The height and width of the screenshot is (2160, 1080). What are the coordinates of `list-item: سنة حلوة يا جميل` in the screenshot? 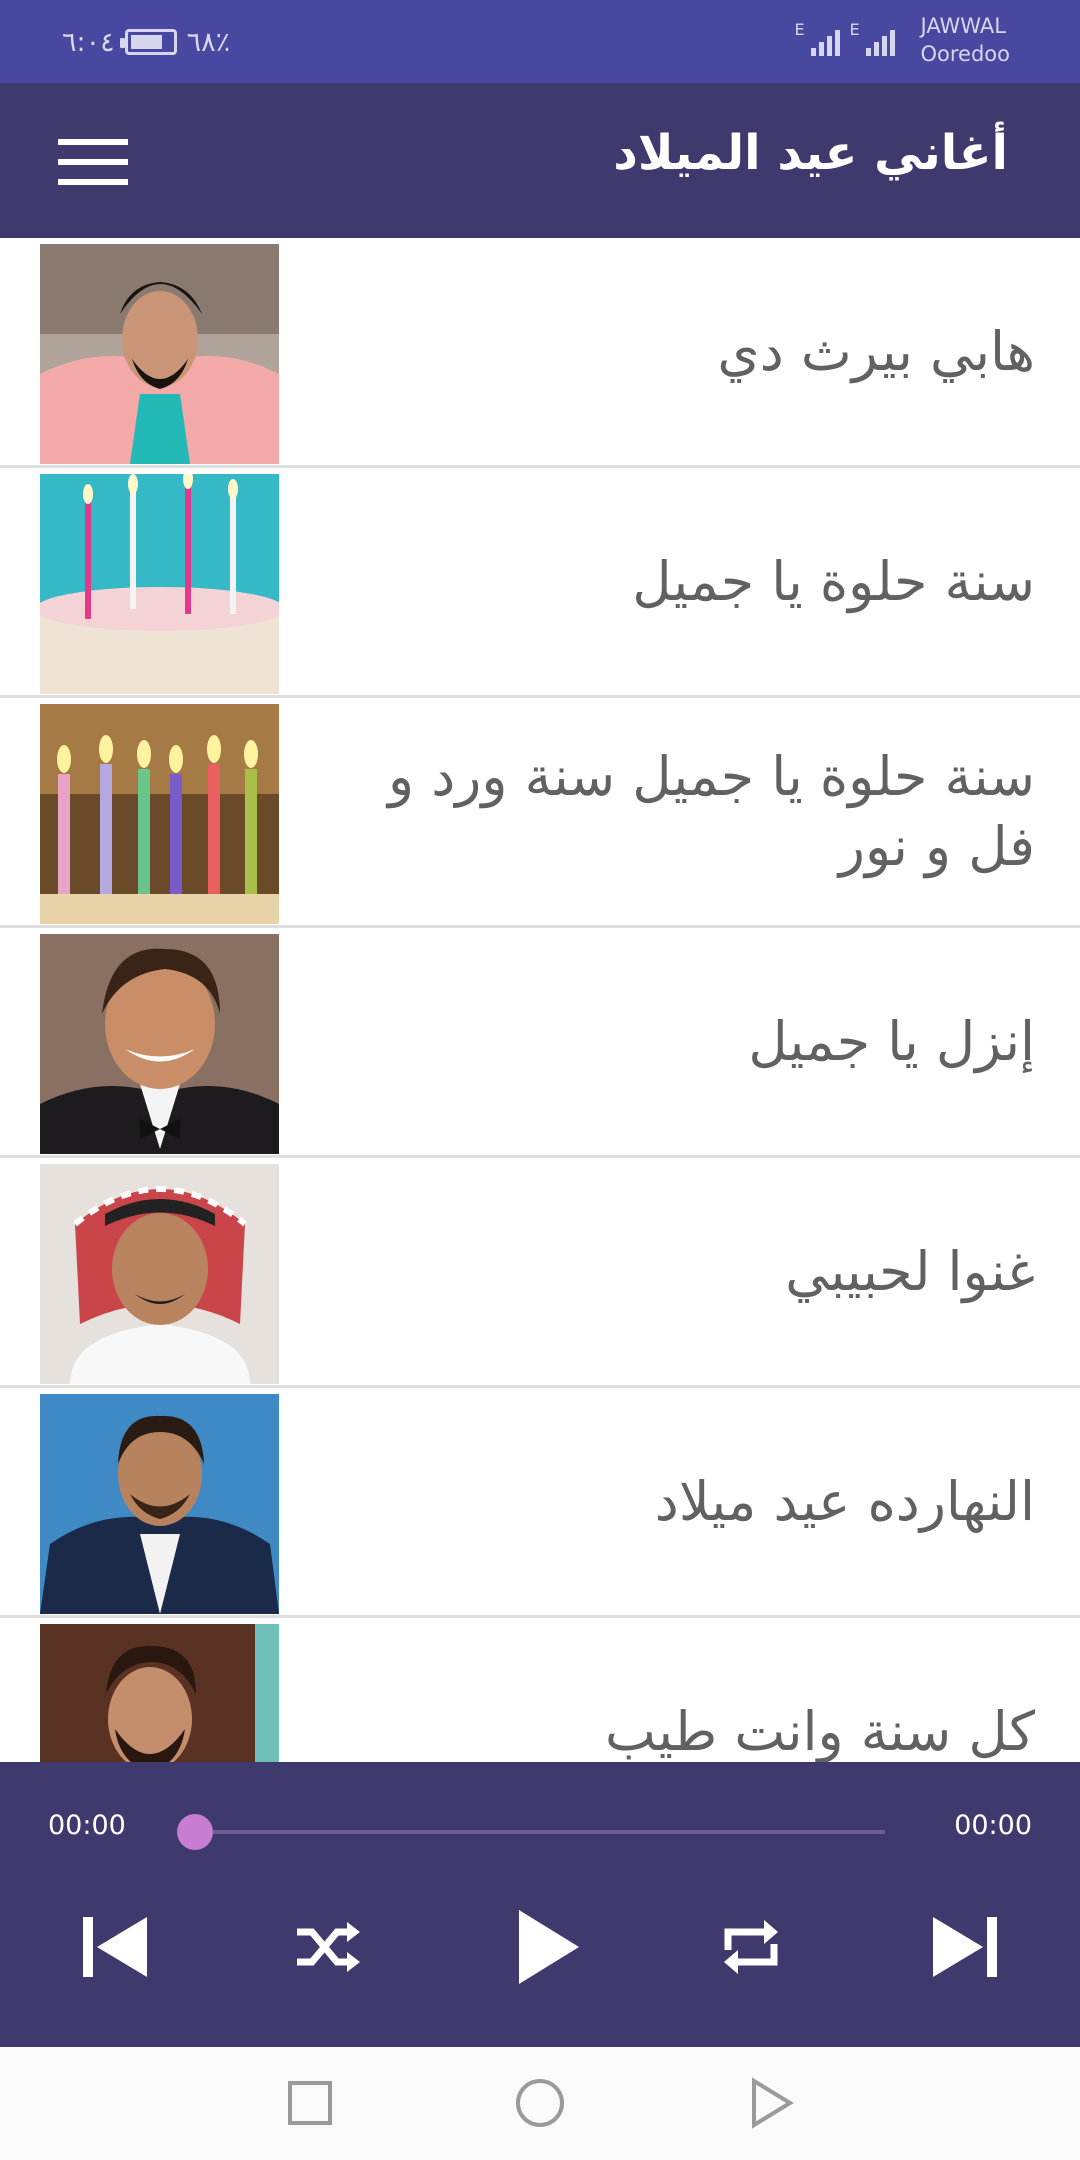 It's located at (540, 583).